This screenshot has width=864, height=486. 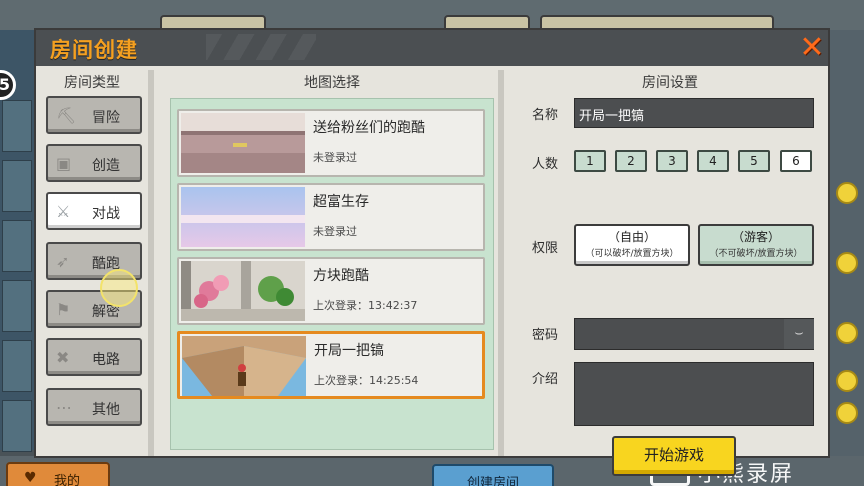 I want to click on map-item: 方块跑酷 上次登录：13:42:37, so click(x=331, y=291).